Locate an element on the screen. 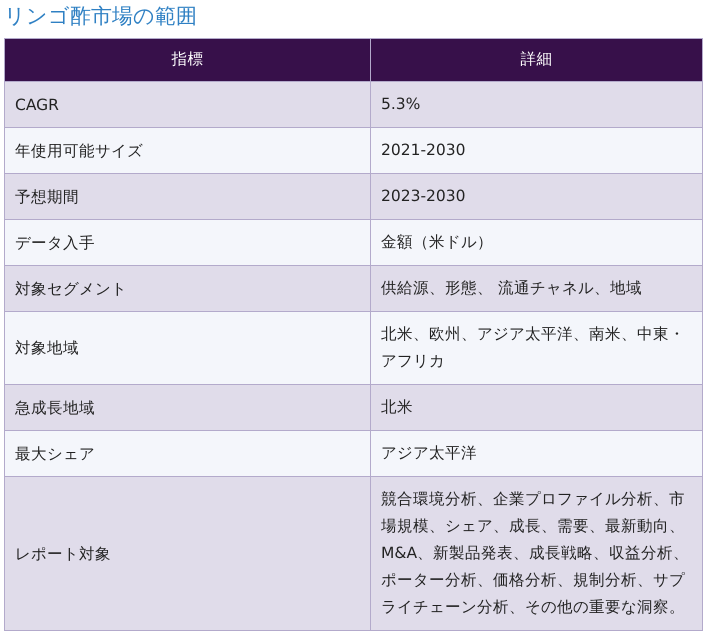  column-header: 指標 is located at coordinates (187, 60).